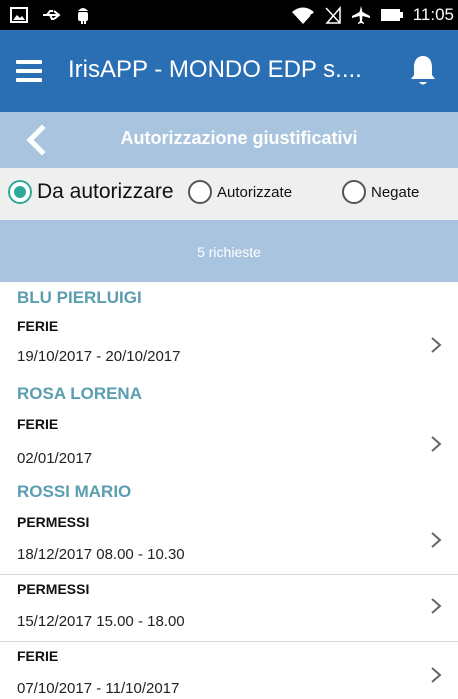 The image size is (458, 699). Describe the element at coordinates (391, 15) in the screenshot. I see `battery-icon` at that location.